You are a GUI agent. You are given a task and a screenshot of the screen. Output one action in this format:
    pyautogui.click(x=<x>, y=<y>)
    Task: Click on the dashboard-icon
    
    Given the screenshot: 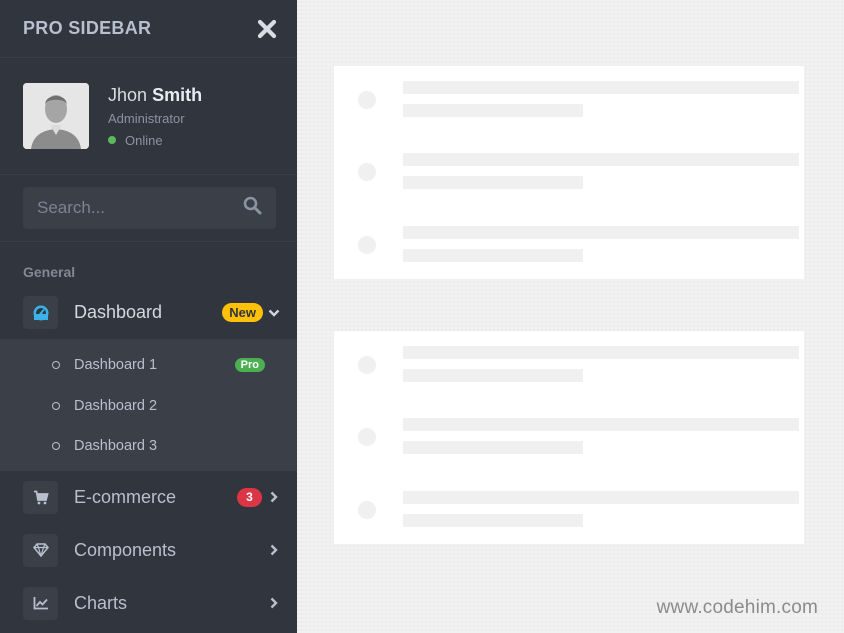 What is the action you would take?
    pyautogui.click(x=40, y=312)
    